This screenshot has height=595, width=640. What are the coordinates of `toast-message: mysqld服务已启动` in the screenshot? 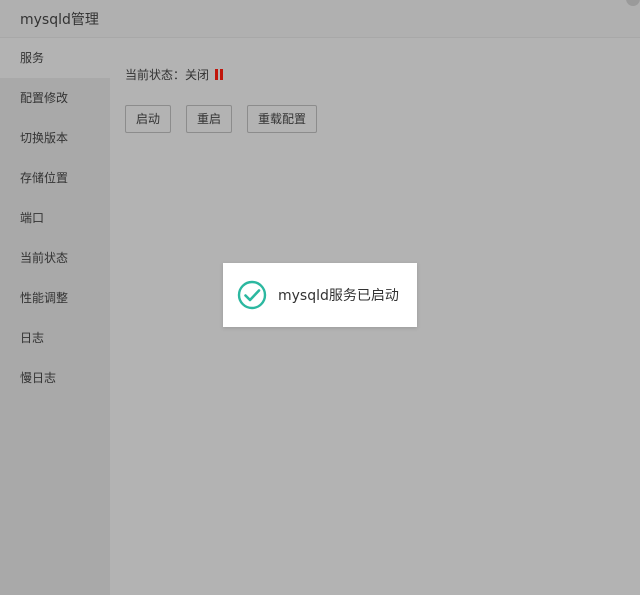 It's located at (320, 295).